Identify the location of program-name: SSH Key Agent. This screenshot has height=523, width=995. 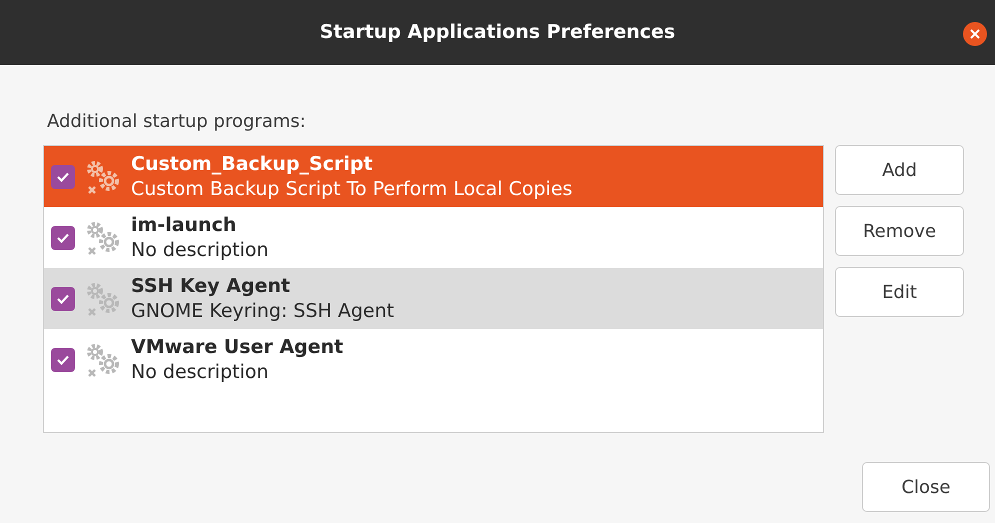
(211, 286).